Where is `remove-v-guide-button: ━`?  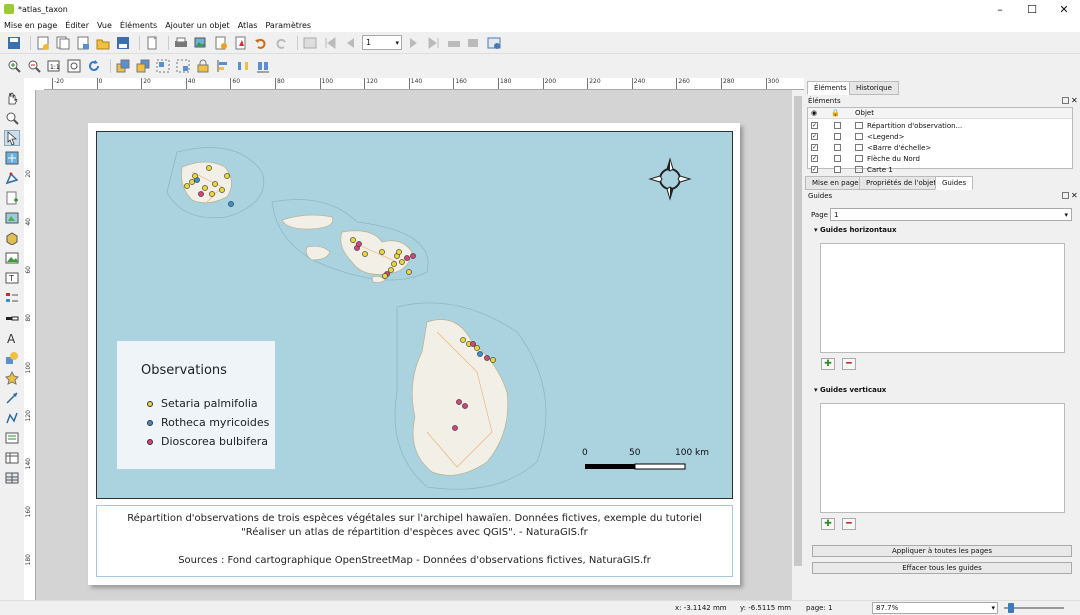
remove-v-guide-button: ━ is located at coordinates (849, 524).